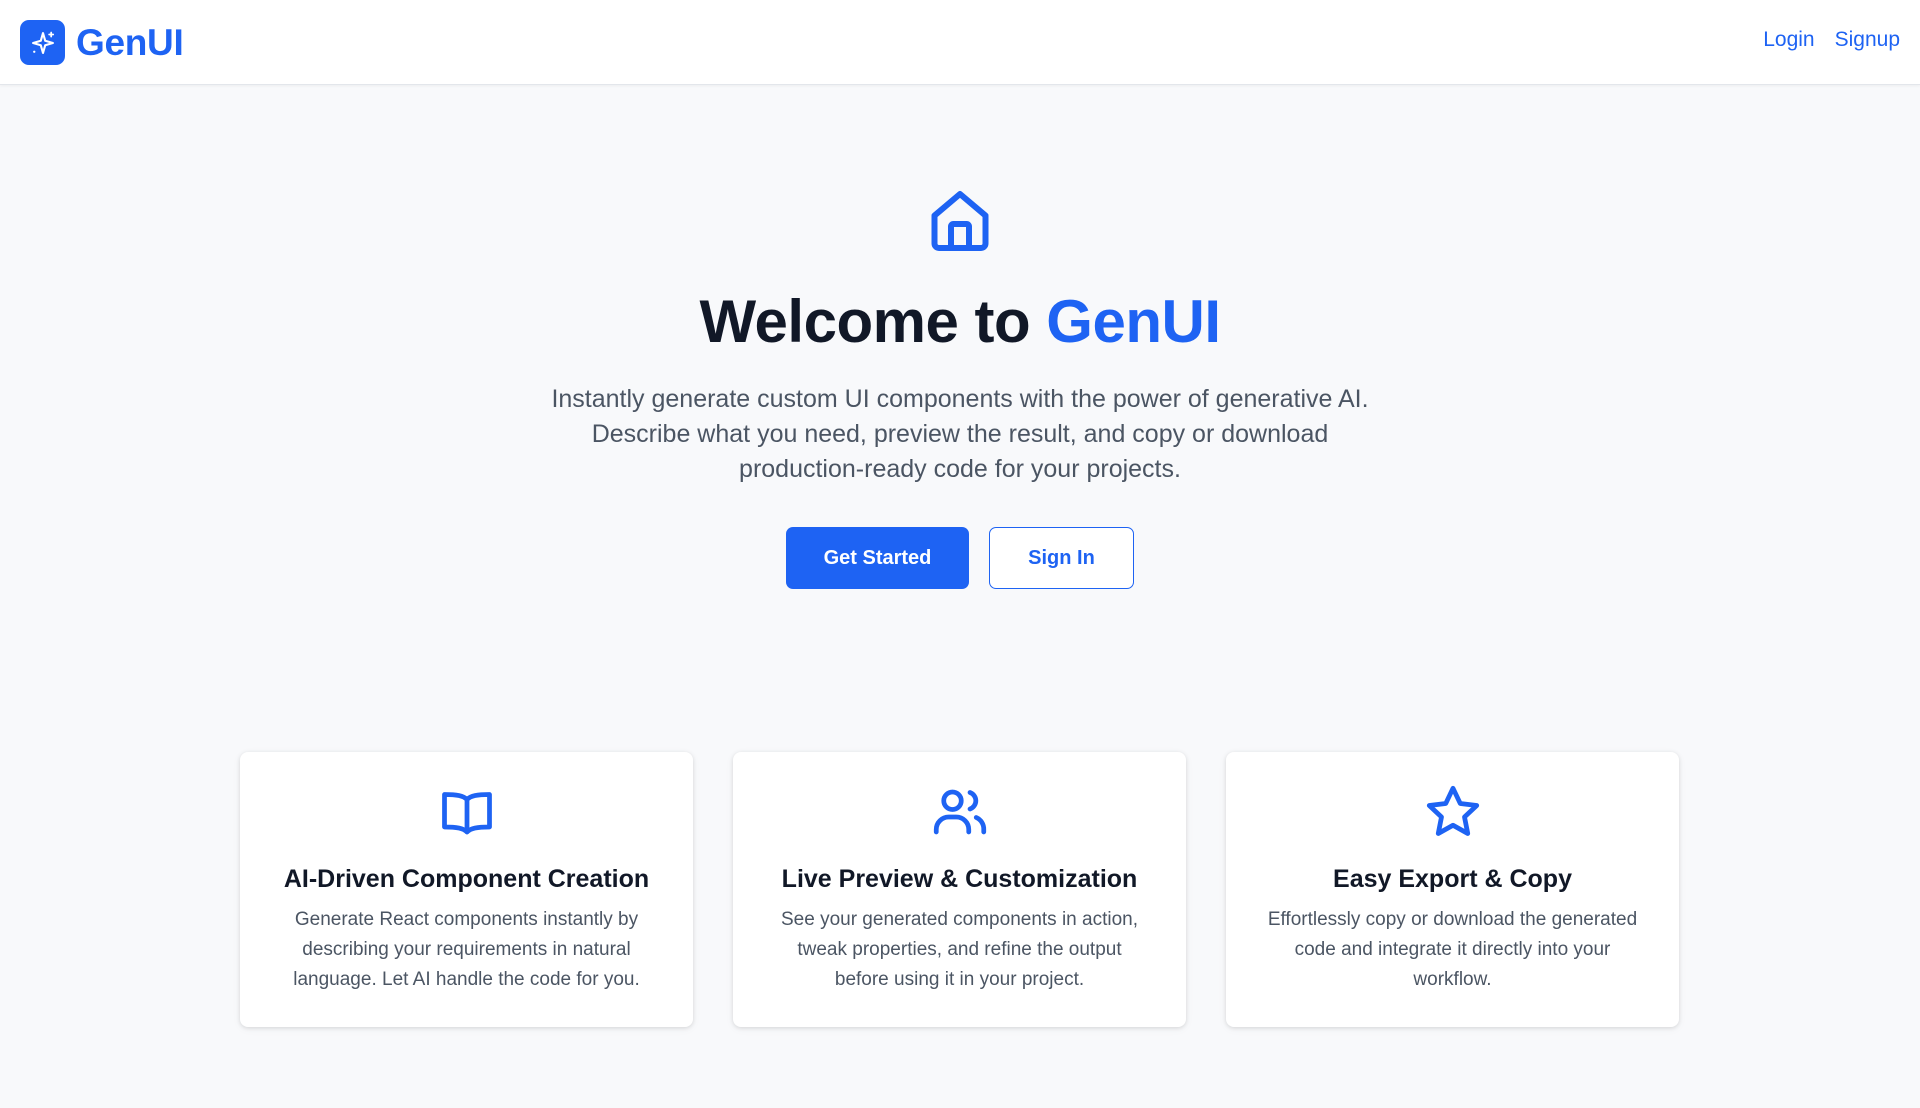  Describe the element at coordinates (1788, 40) in the screenshot. I see `login-link: Login` at that location.